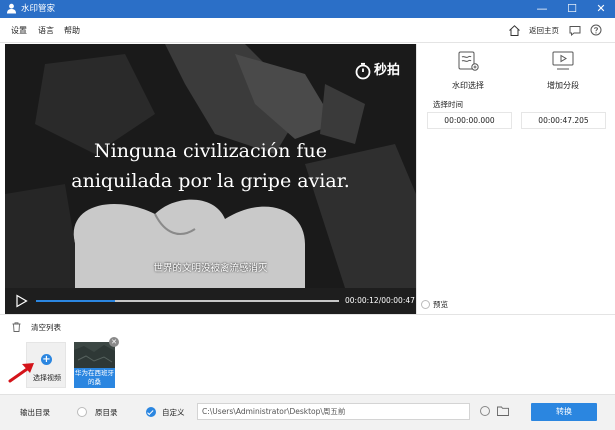 The image size is (615, 430). What do you see at coordinates (210, 181) in the screenshot?
I see `subtitle-line-2: aniquilada por la gripe aviar.` at bounding box center [210, 181].